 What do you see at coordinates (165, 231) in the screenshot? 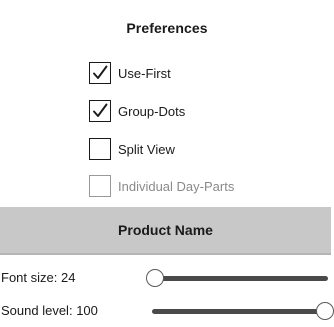
I see `product-name-button: Product Name` at bounding box center [165, 231].